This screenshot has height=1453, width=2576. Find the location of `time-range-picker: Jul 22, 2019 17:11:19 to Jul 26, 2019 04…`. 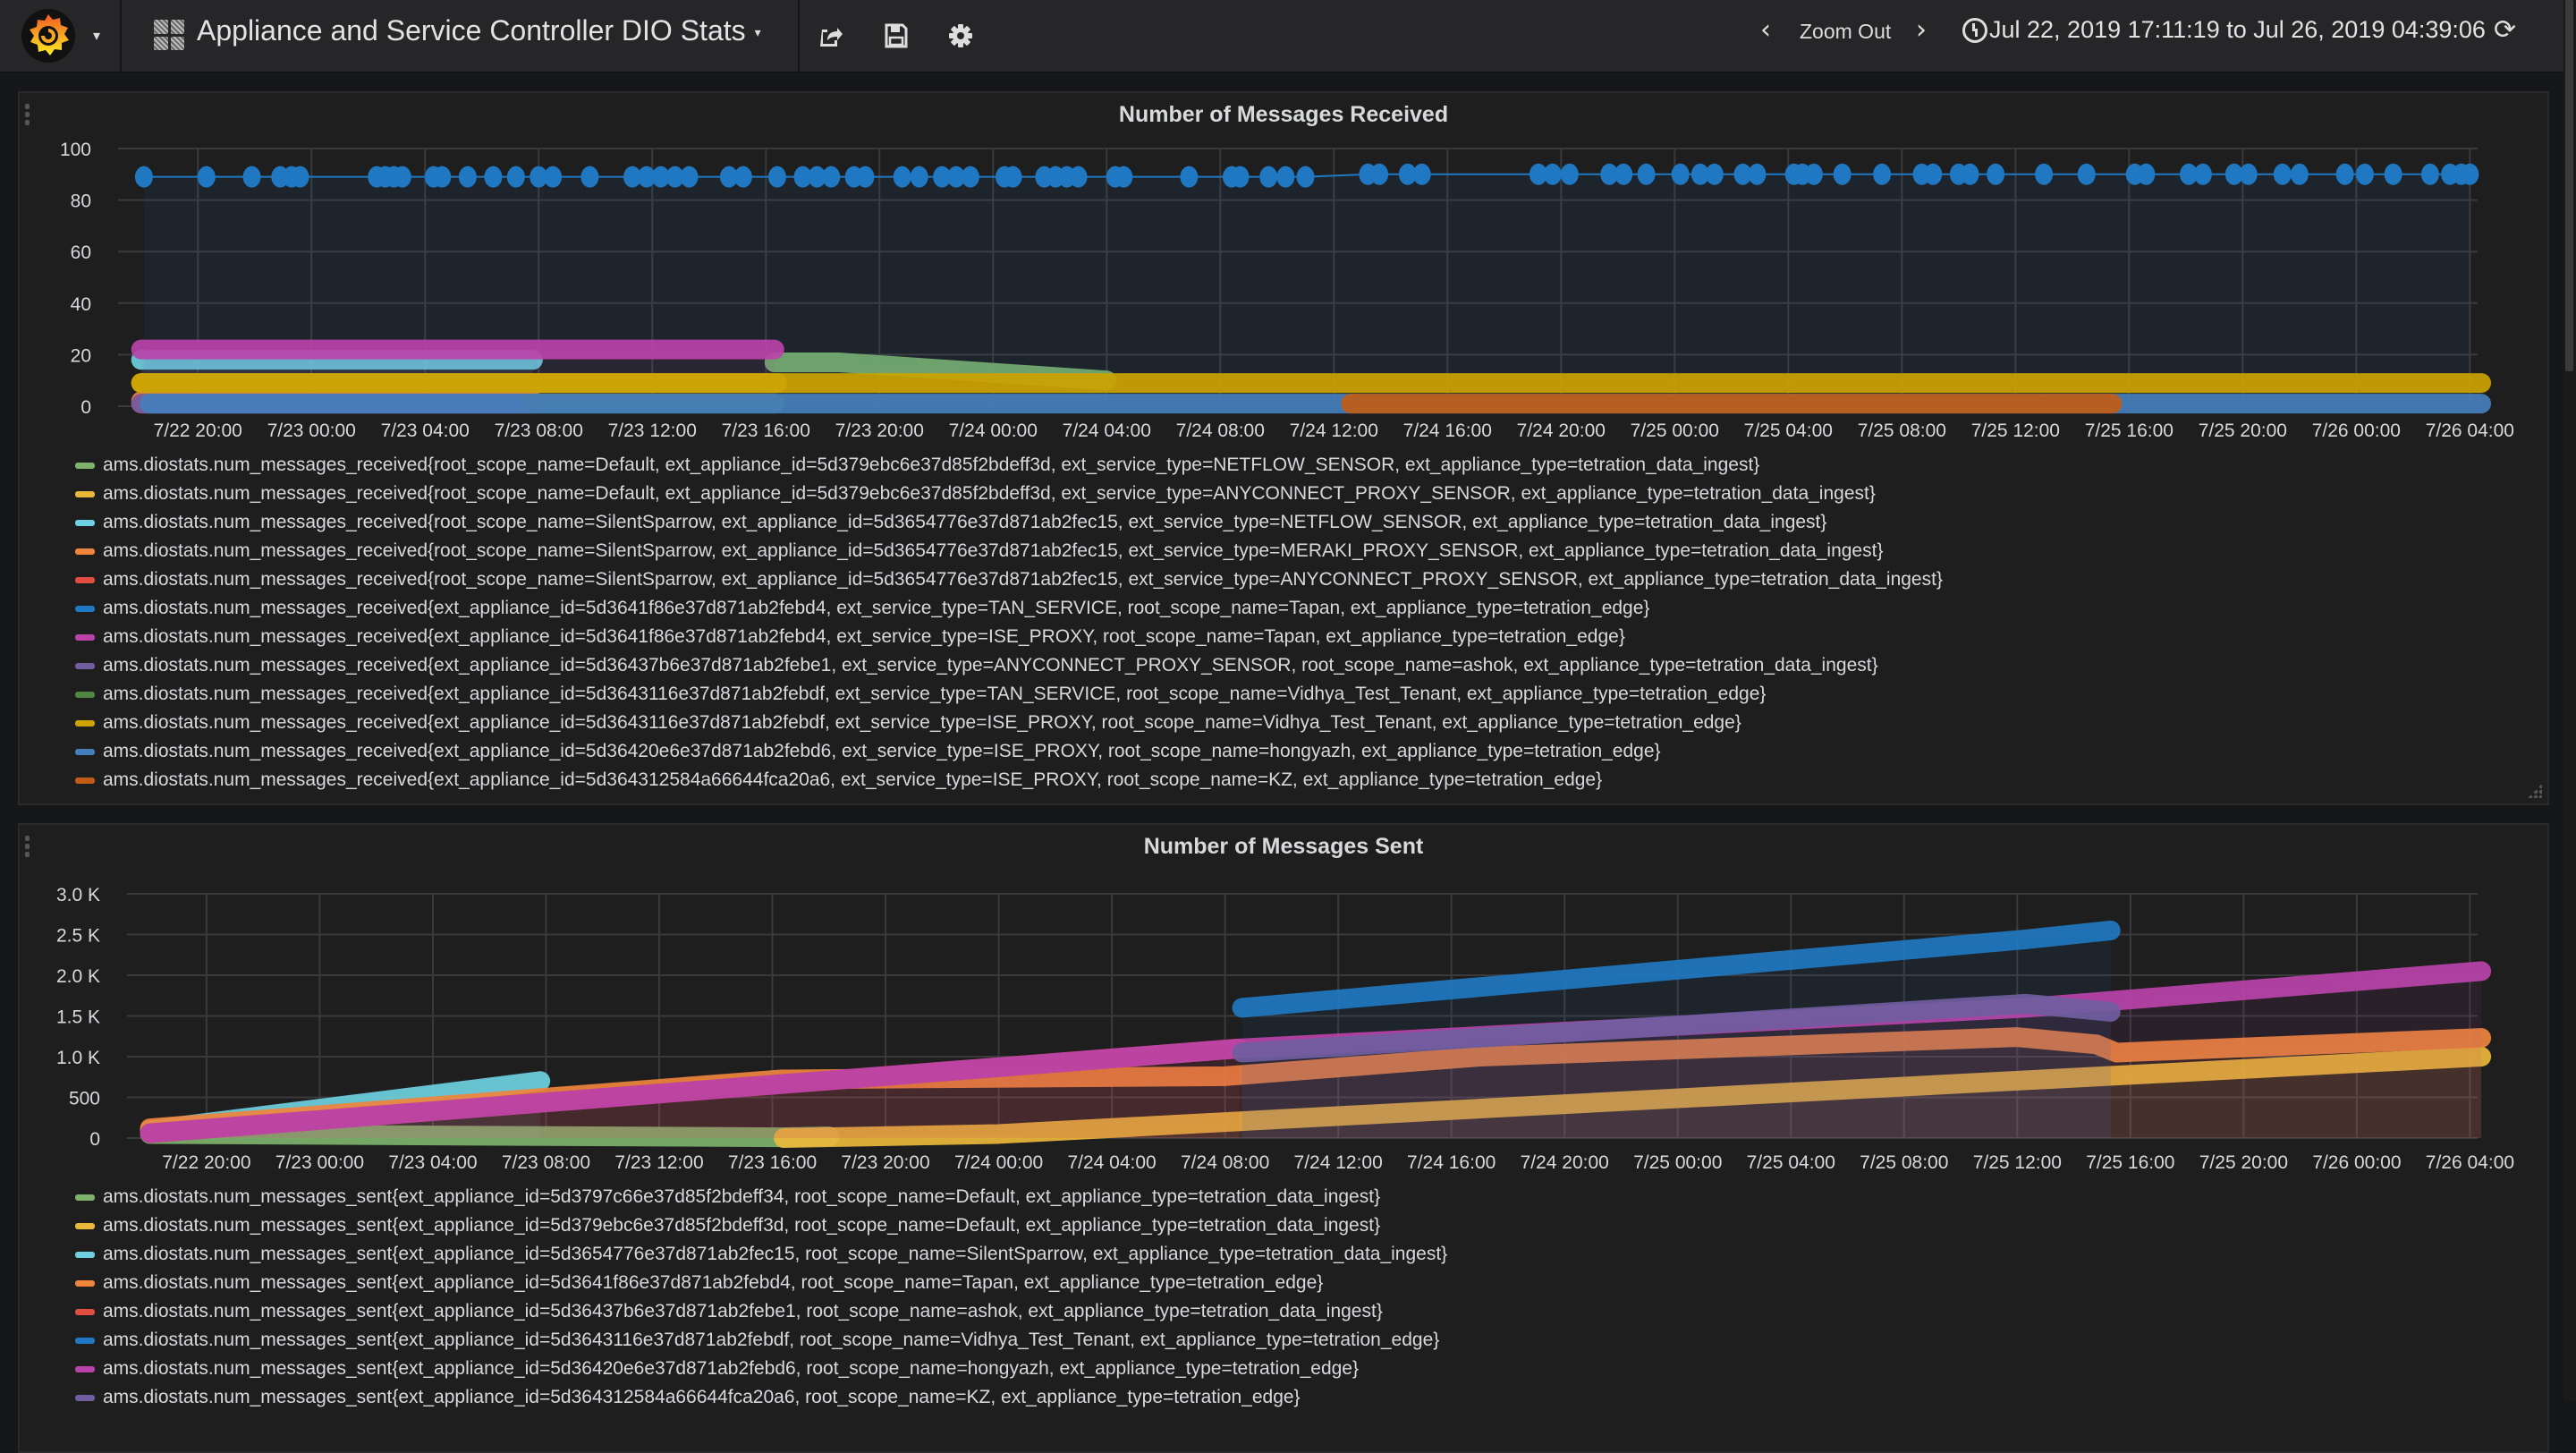

time-range-picker: Jul 22, 2019 17:11:19 to Jul 26, 2019 04… is located at coordinates (2237, 30).